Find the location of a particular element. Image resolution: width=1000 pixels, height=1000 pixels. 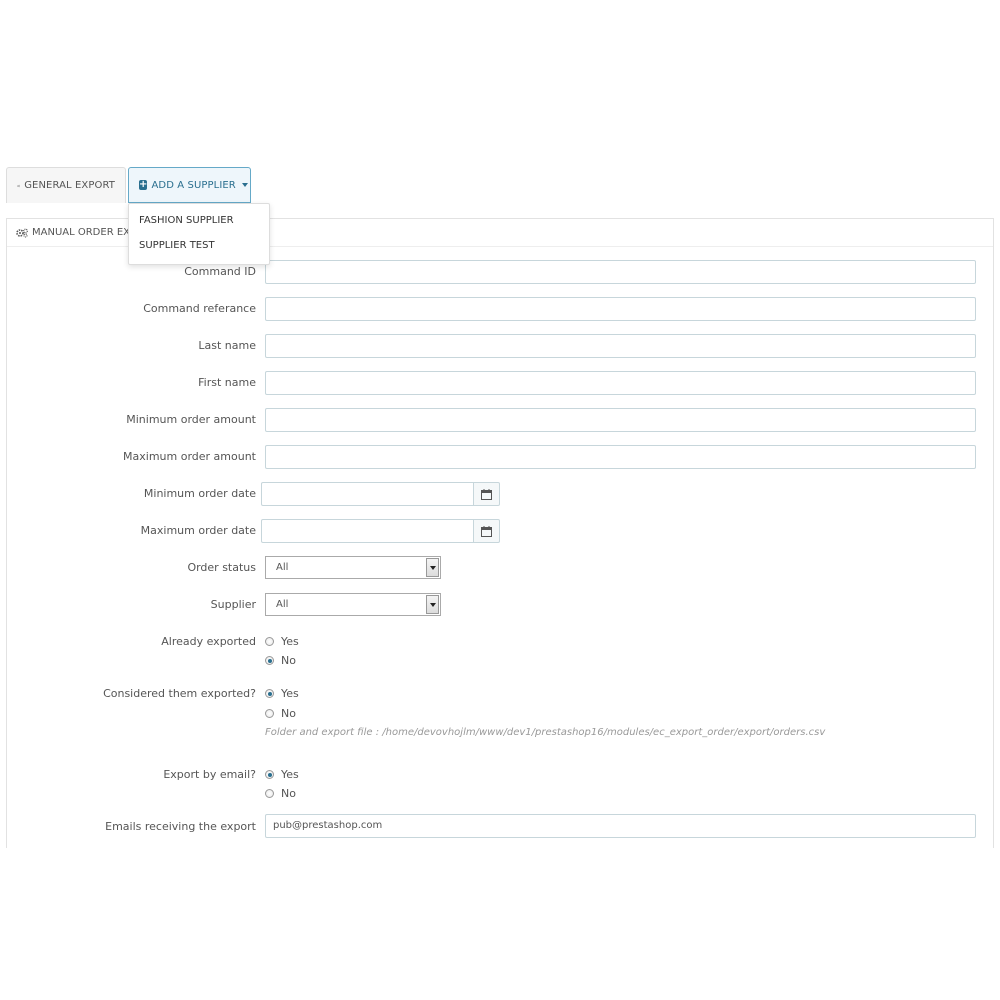

order-status-value: All is located at coordinates (282, 567).